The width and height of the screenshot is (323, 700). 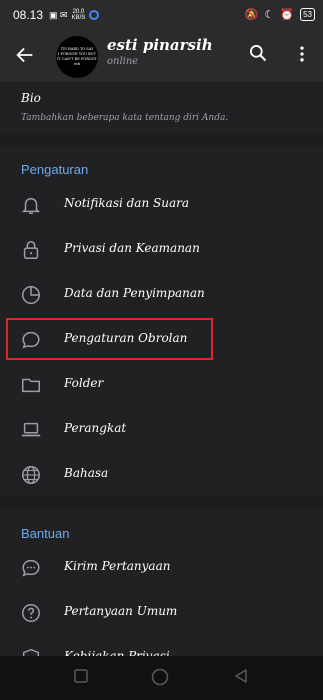 I want to click on online-status: online, so click(x=123, y=61).